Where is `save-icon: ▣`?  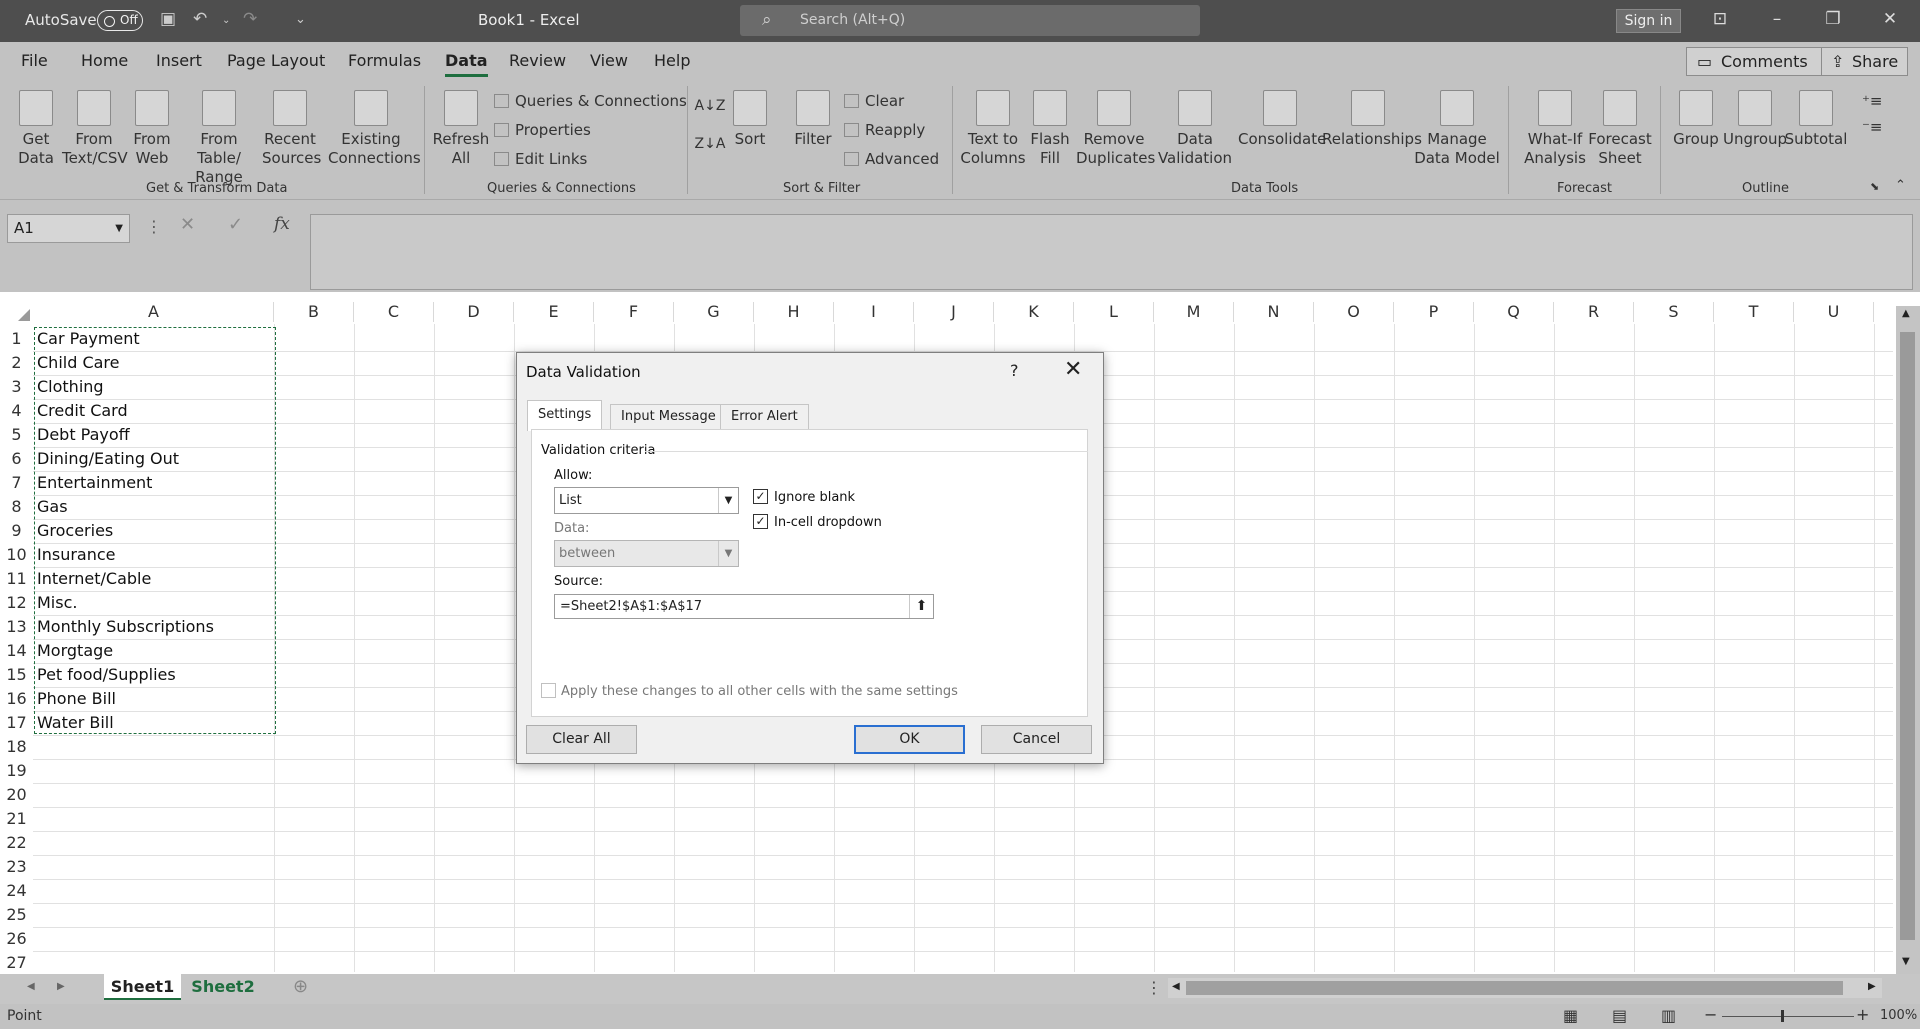 save-icon: ▣ is located at coordinates (168, 19).